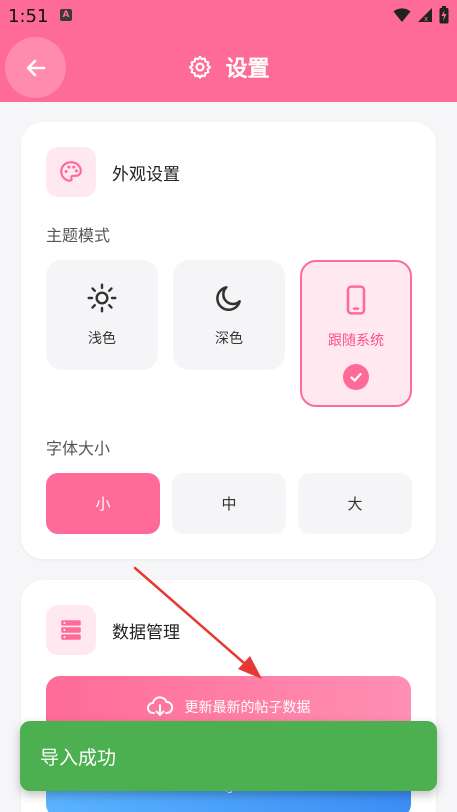 The height and width of the screenshot is (812, 457). What do you see at coordinates (228, 16) in the screenshot?
I see `status-bar: 1:51 A x` at bounding box center [228, 16].